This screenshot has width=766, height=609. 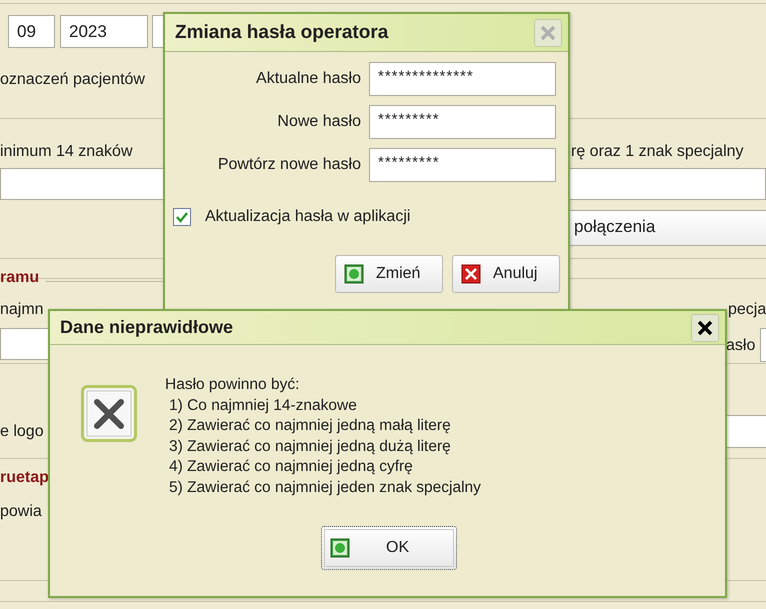 What do you see at coordinates (21, 512) in the screenshot?
I see `body-text: powia` at bounding box center [21, 512].